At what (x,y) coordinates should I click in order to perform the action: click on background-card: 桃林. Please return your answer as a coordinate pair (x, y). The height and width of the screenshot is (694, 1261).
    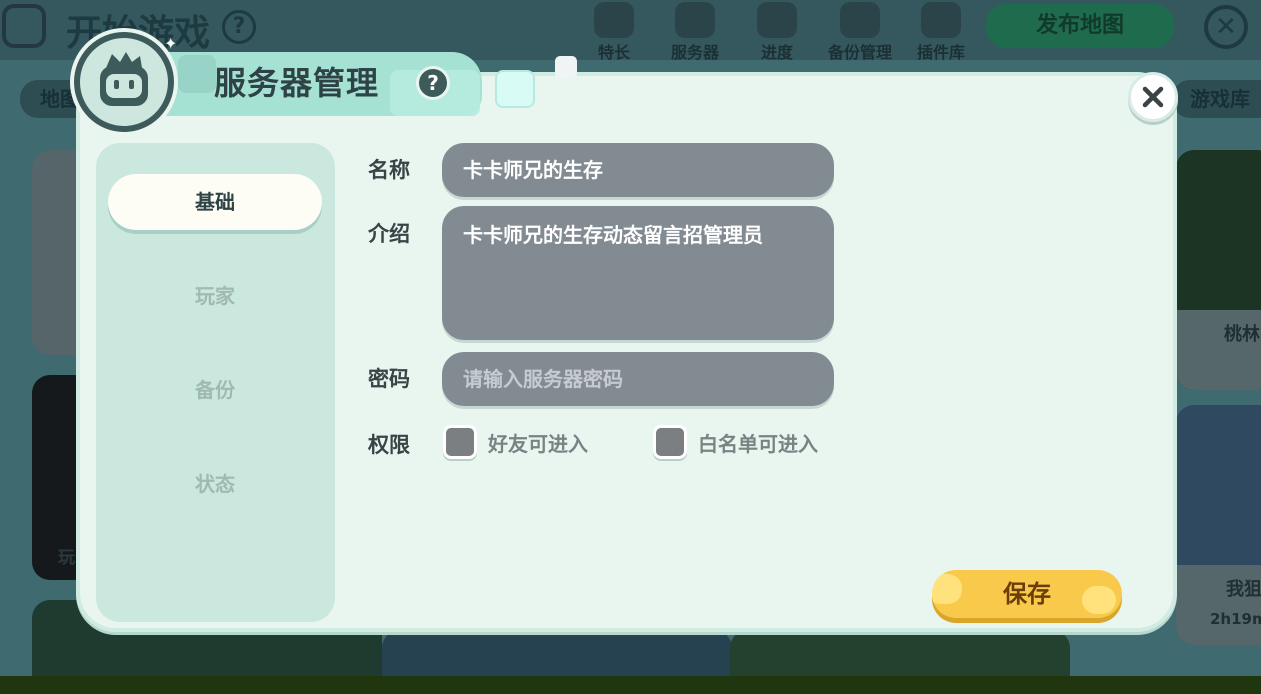
    Looking at the image, I should click on (1218, 270).